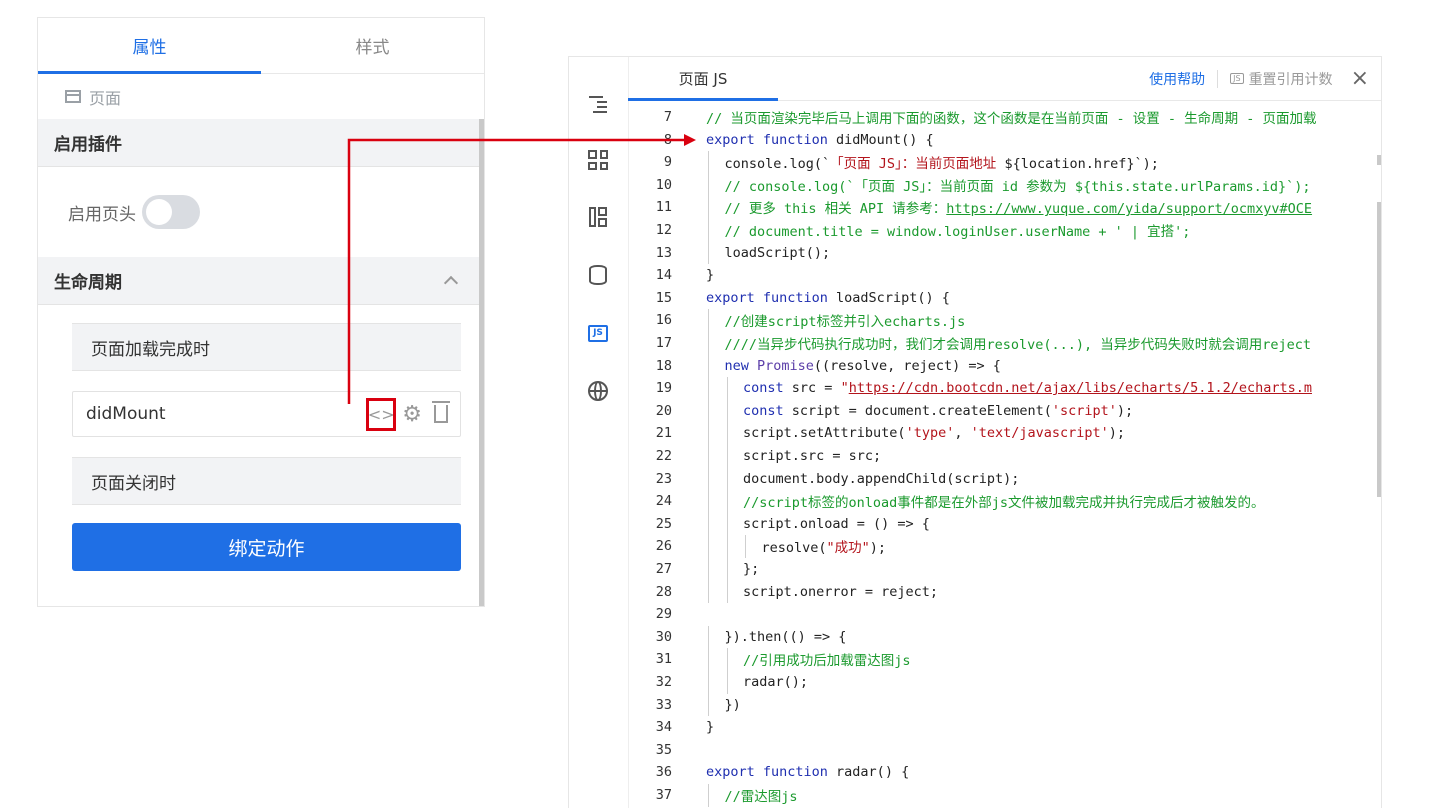 The height and width of the screenshot is (808, 1439). Describe the element at coordinates (88, 145) in the screenshot. I see `plugin-section-title: 启用插件` at that location.